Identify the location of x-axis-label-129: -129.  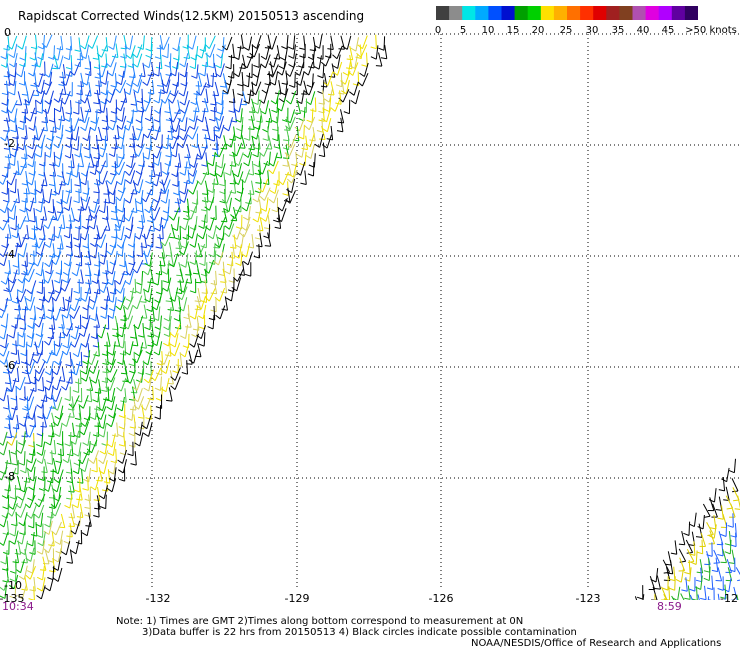
(297, 598).